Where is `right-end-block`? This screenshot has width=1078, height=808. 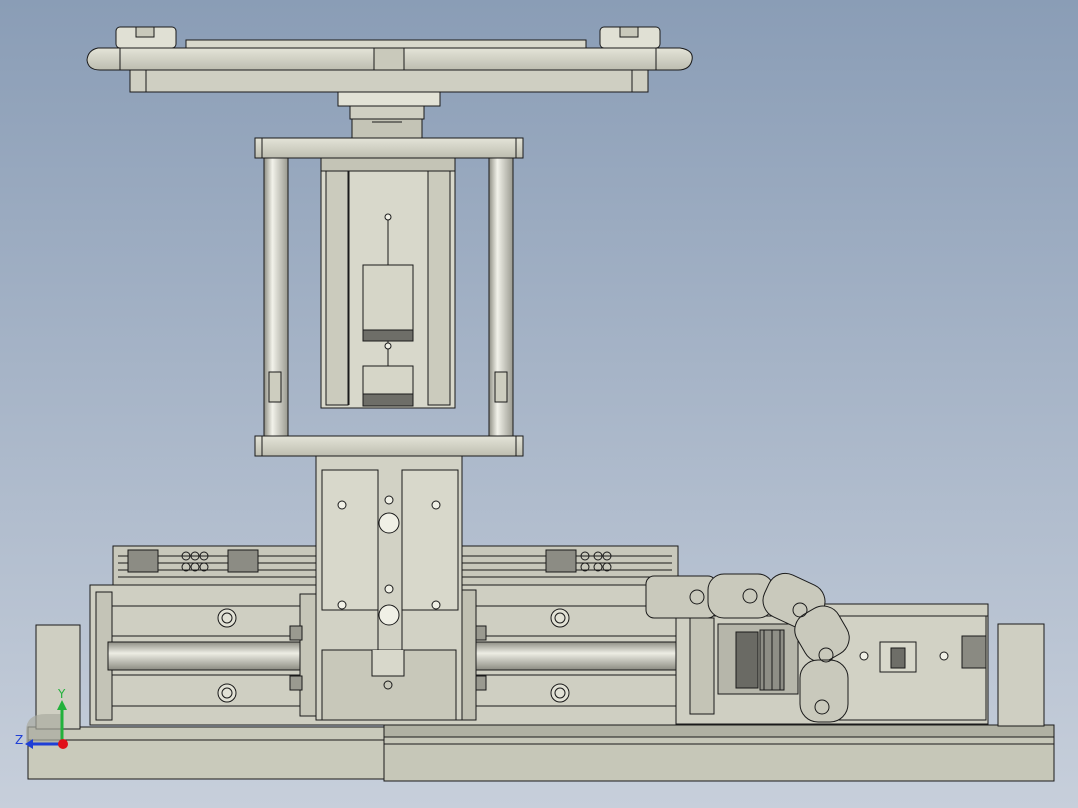
right-end-block is located at coordinates (1021, 675).